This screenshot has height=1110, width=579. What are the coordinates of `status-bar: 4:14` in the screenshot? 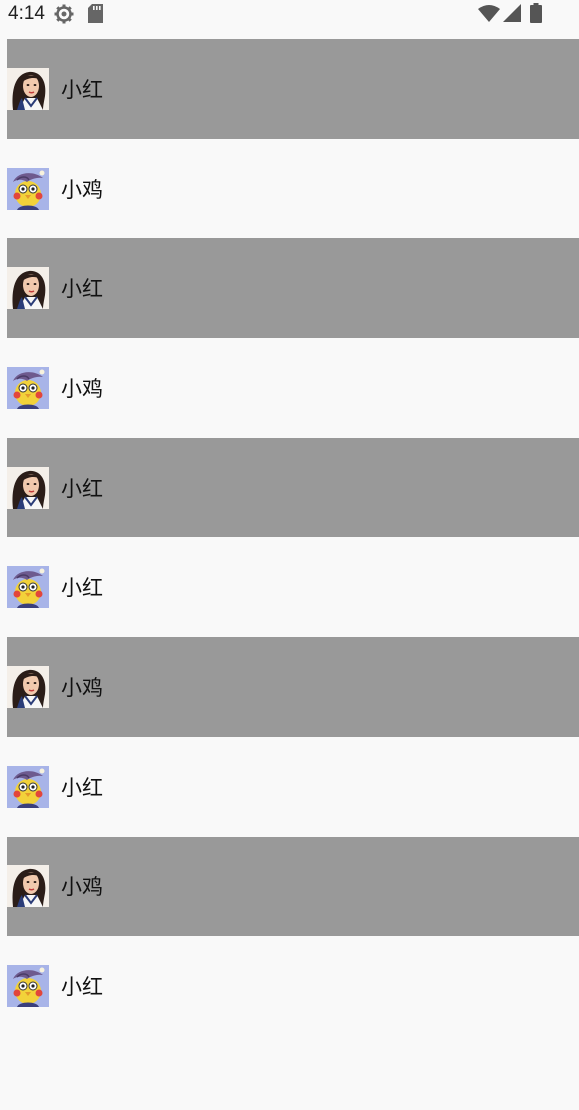 It's located at (289, 14).